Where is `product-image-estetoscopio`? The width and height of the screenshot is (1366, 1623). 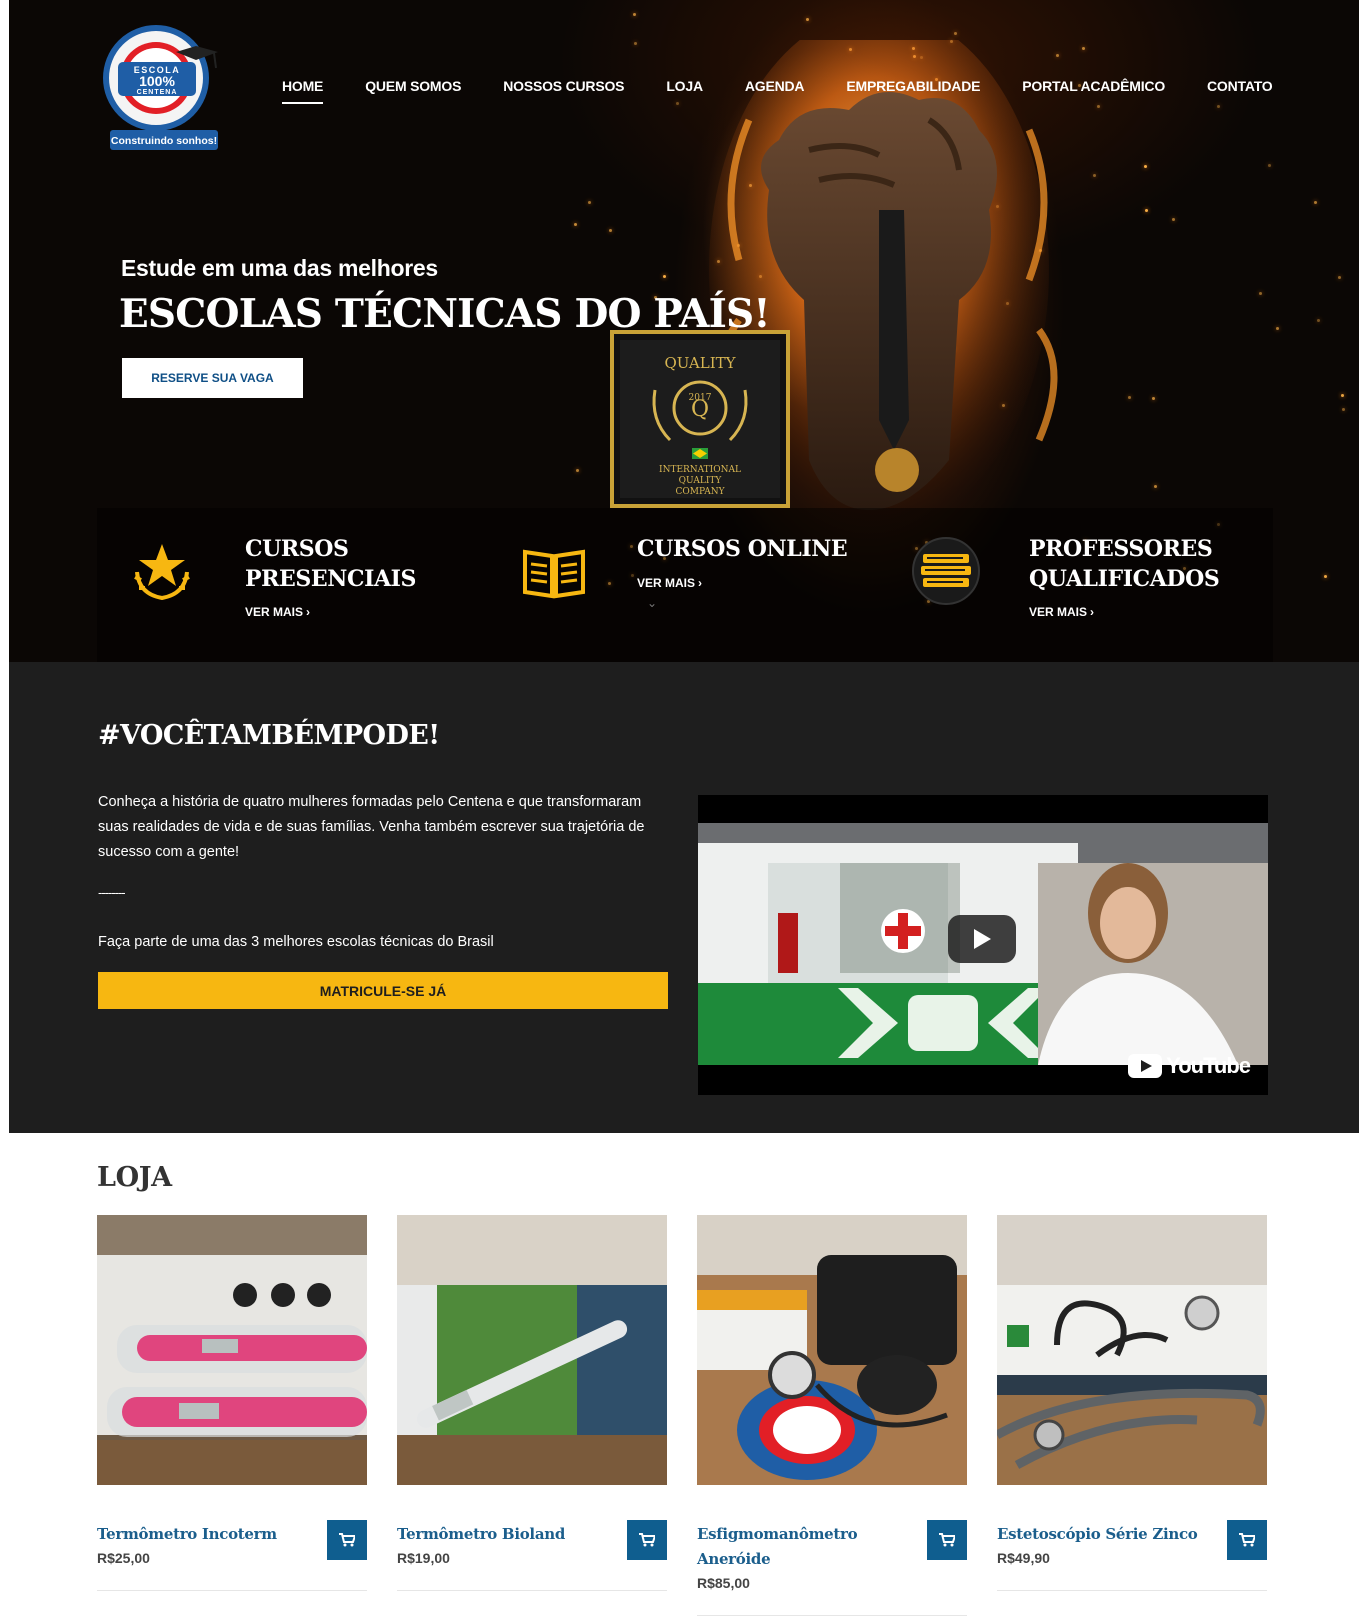
product-image-estetoscopio is located at coordinates (1132, 1350).